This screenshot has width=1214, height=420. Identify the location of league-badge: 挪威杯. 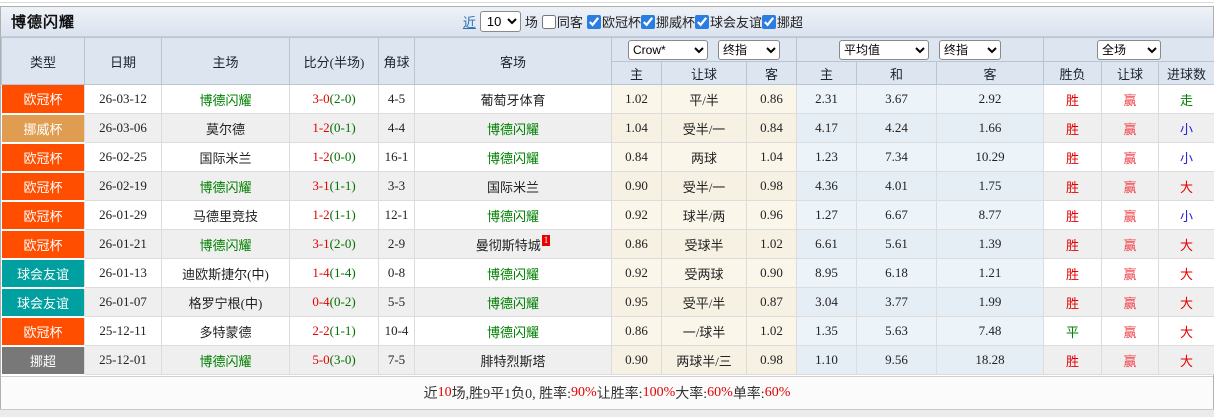
(43, 128).